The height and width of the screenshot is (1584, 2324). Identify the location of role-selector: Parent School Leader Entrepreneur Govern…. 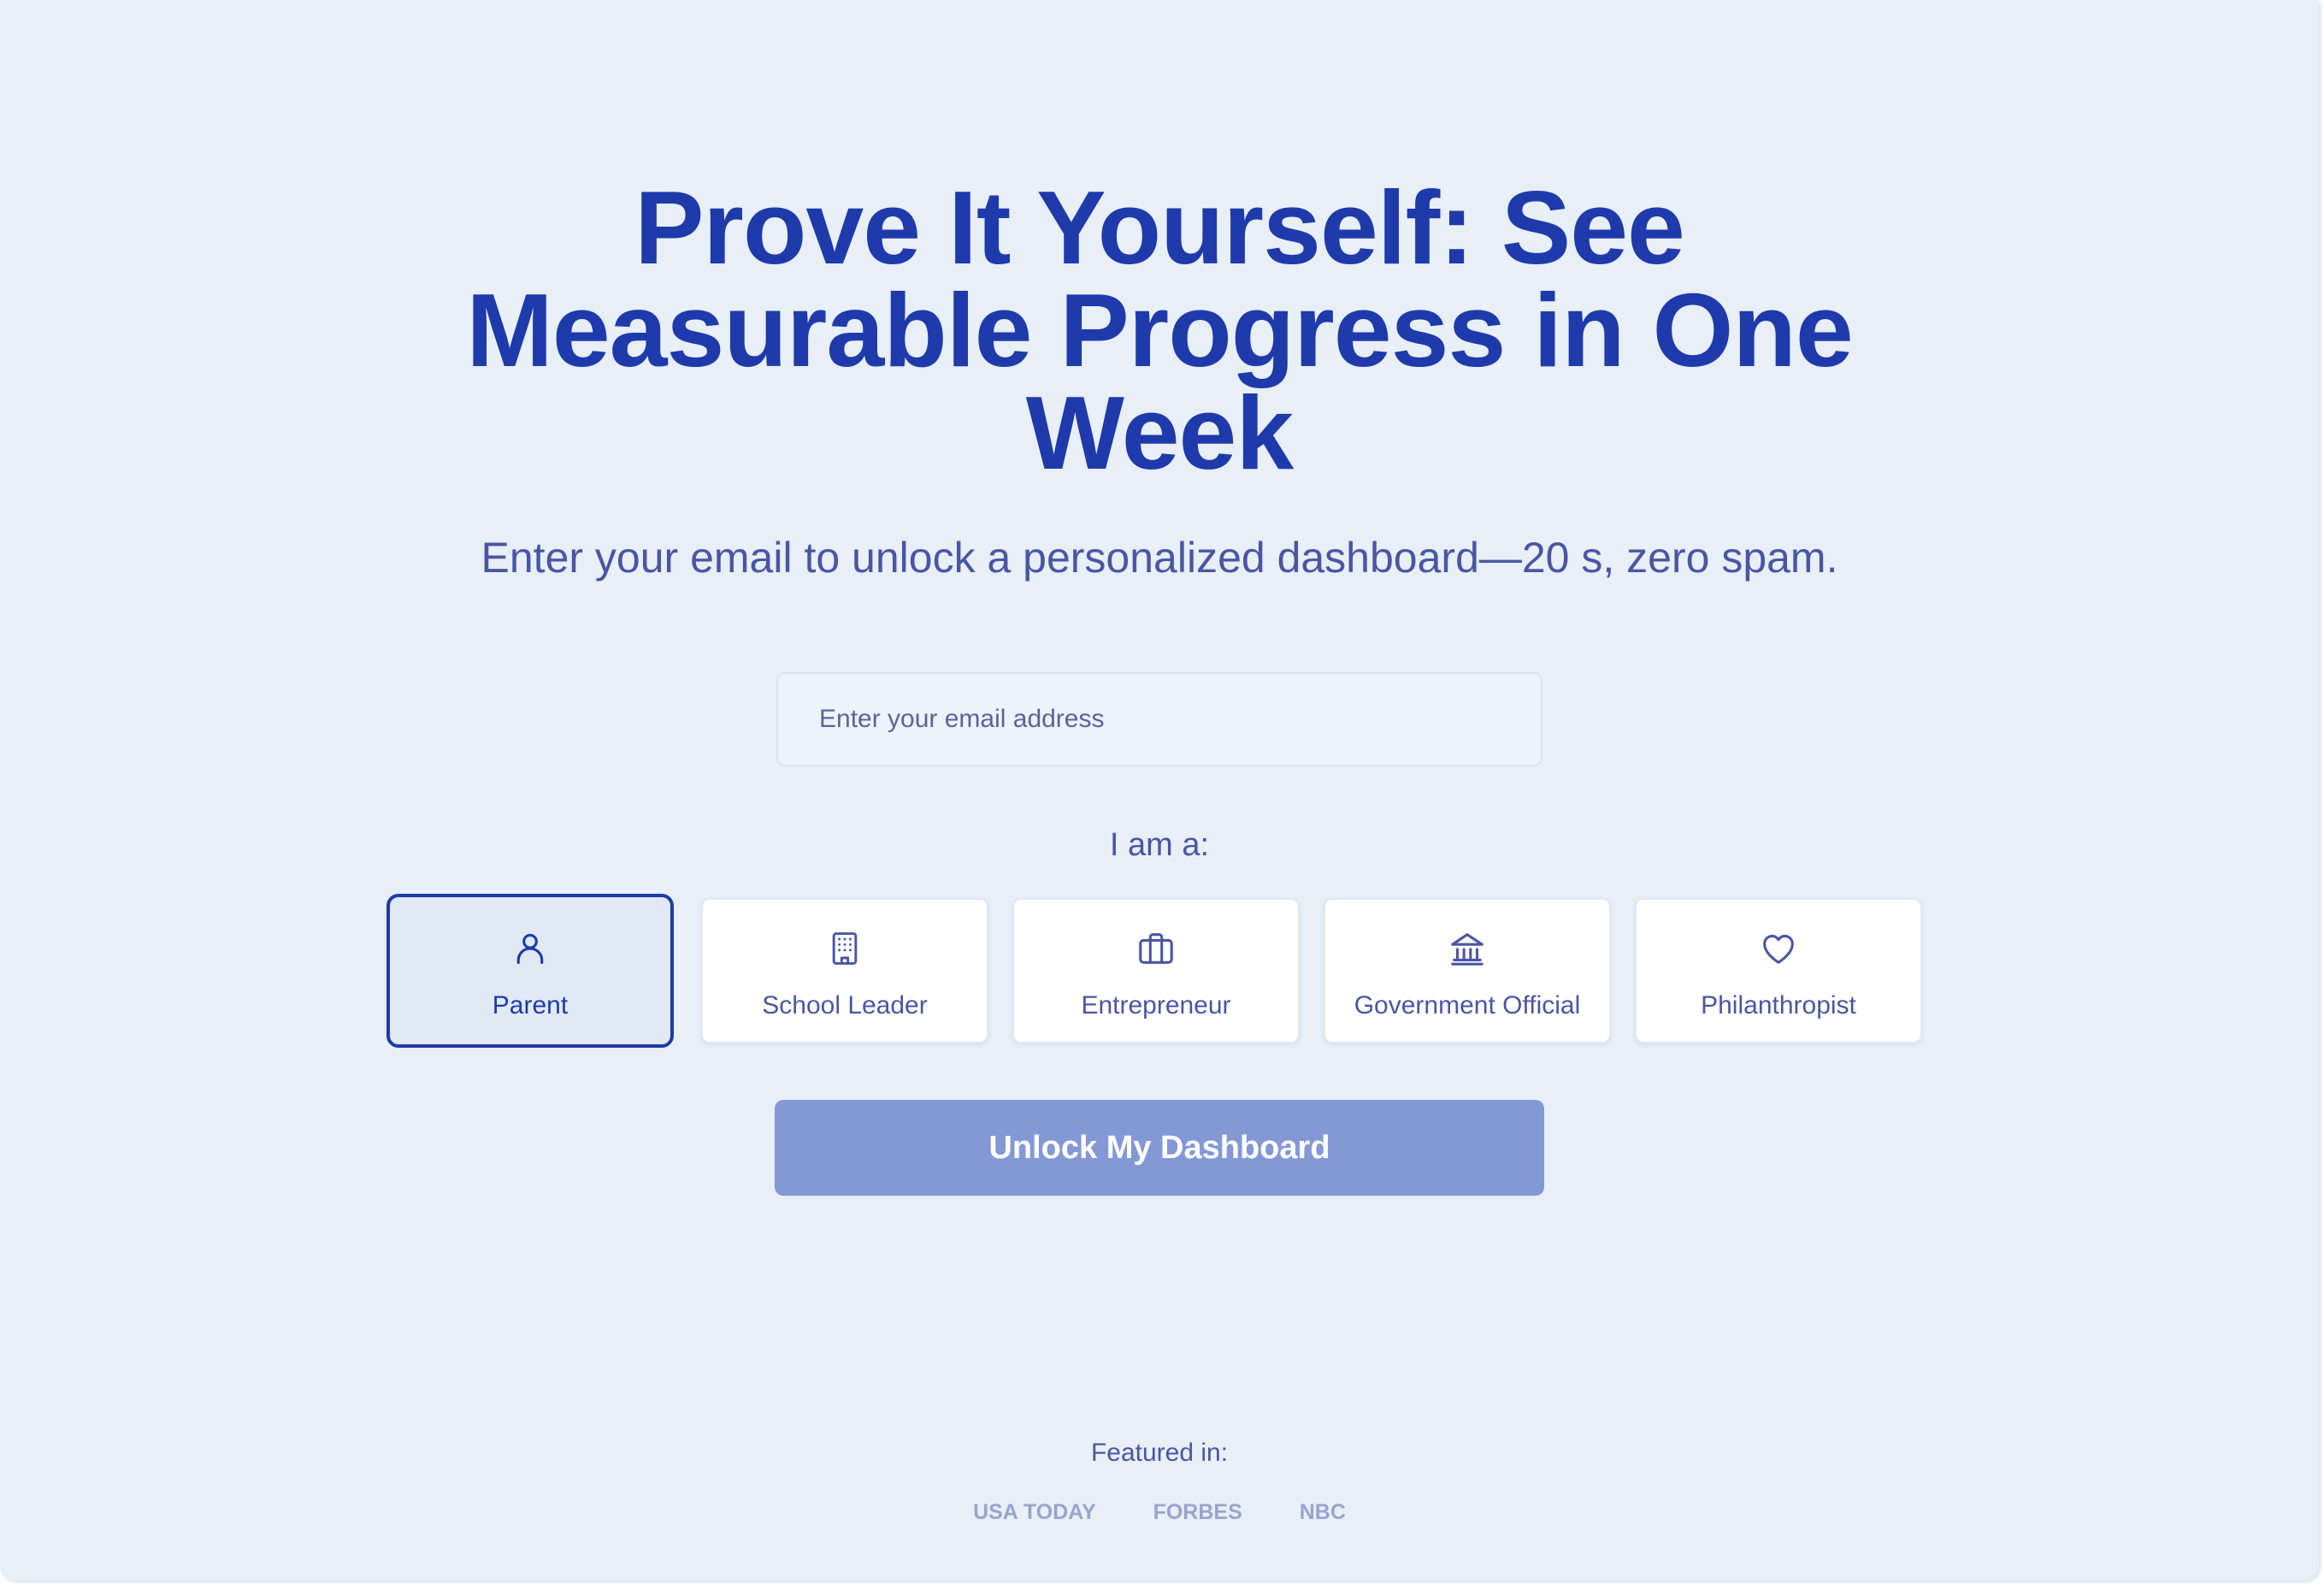
(1159, 971).